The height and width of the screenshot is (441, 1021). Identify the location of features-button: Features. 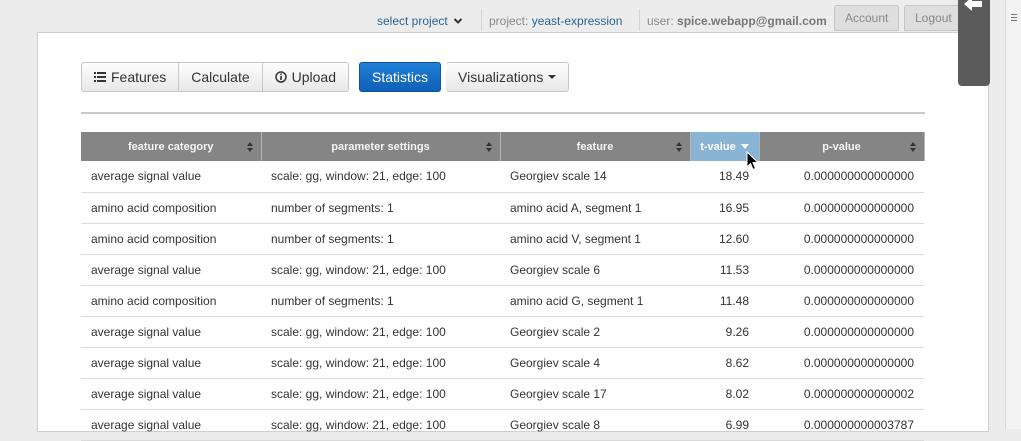
(130, 77).